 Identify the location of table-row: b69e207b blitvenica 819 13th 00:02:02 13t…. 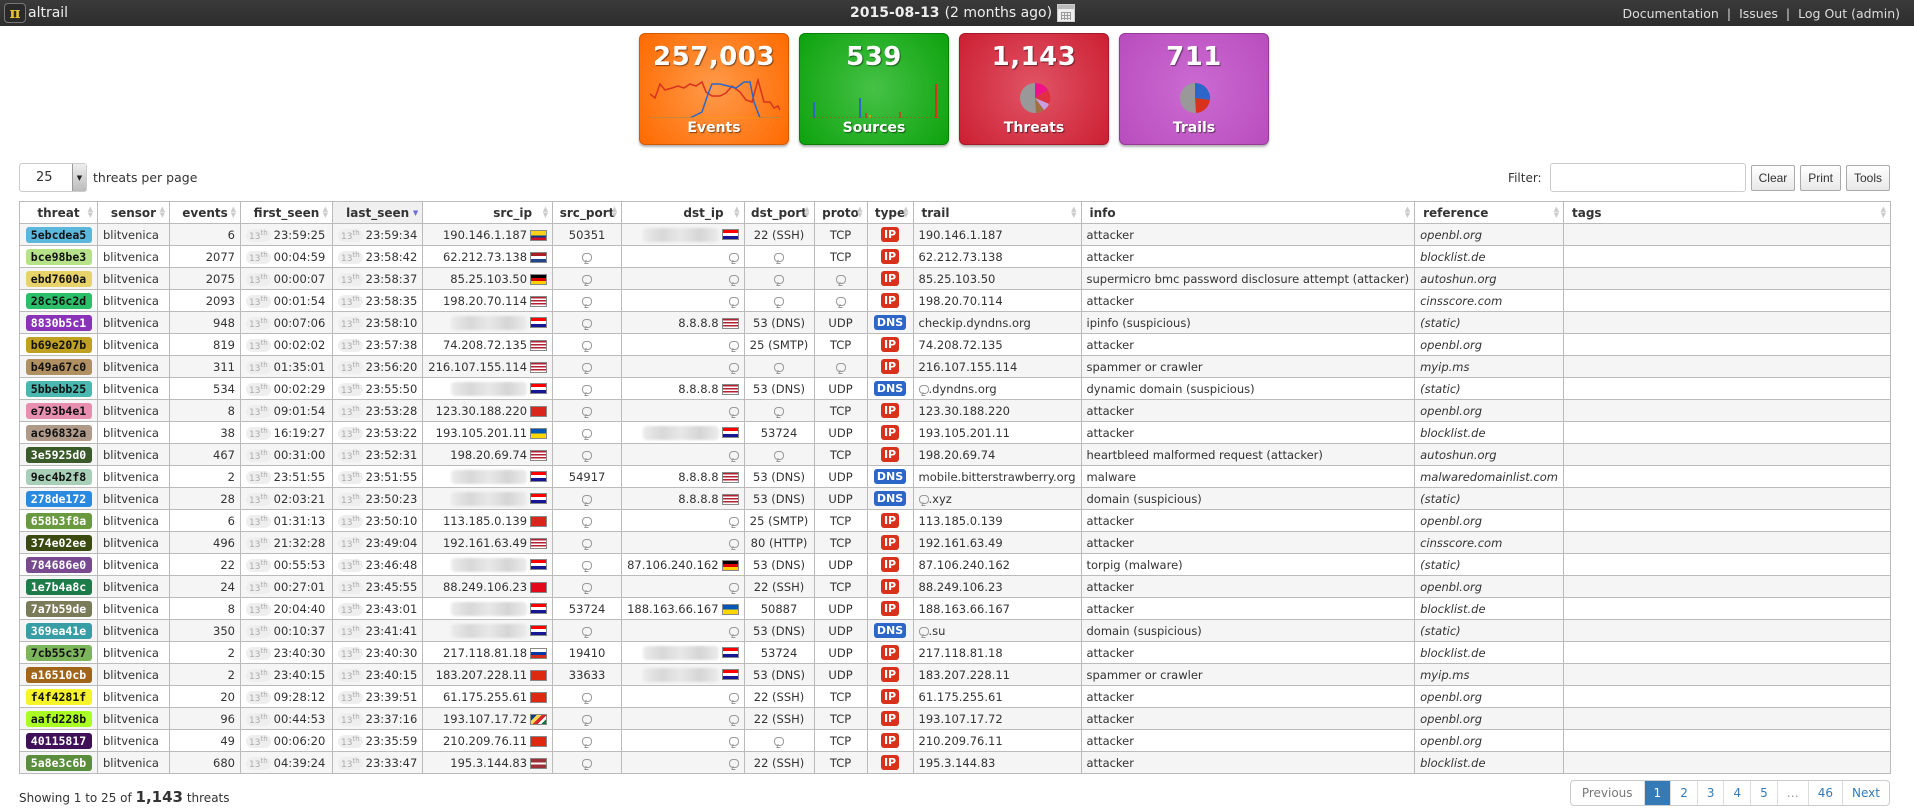
(955, 344).